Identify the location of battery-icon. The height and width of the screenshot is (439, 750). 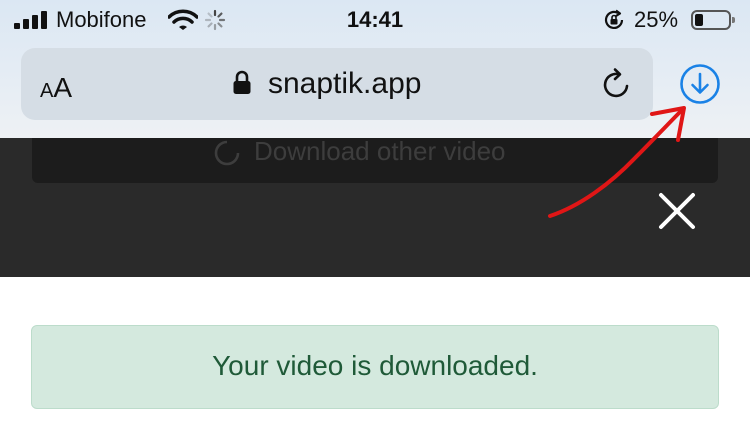
(713, 20).